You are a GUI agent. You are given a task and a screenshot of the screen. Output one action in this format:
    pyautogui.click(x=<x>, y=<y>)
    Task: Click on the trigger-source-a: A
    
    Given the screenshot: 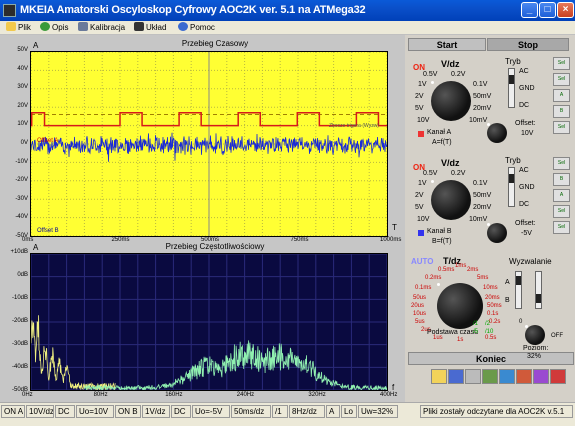 What is the action you would take?
    pyautogui.click(x=507, y=282)
    